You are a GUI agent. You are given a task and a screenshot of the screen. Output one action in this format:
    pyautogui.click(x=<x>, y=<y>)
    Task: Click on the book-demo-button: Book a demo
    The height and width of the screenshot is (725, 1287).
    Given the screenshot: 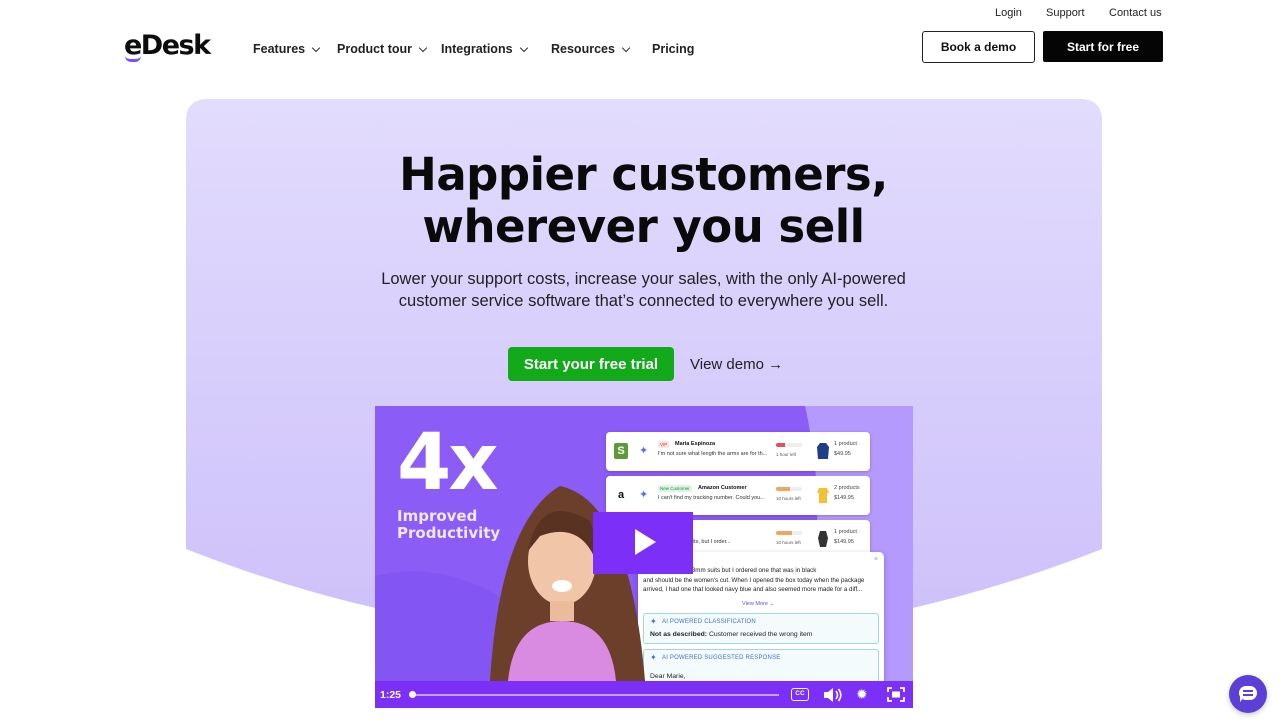 What is the action you would take?
    pyautogui.click(x=978, y=47)
    